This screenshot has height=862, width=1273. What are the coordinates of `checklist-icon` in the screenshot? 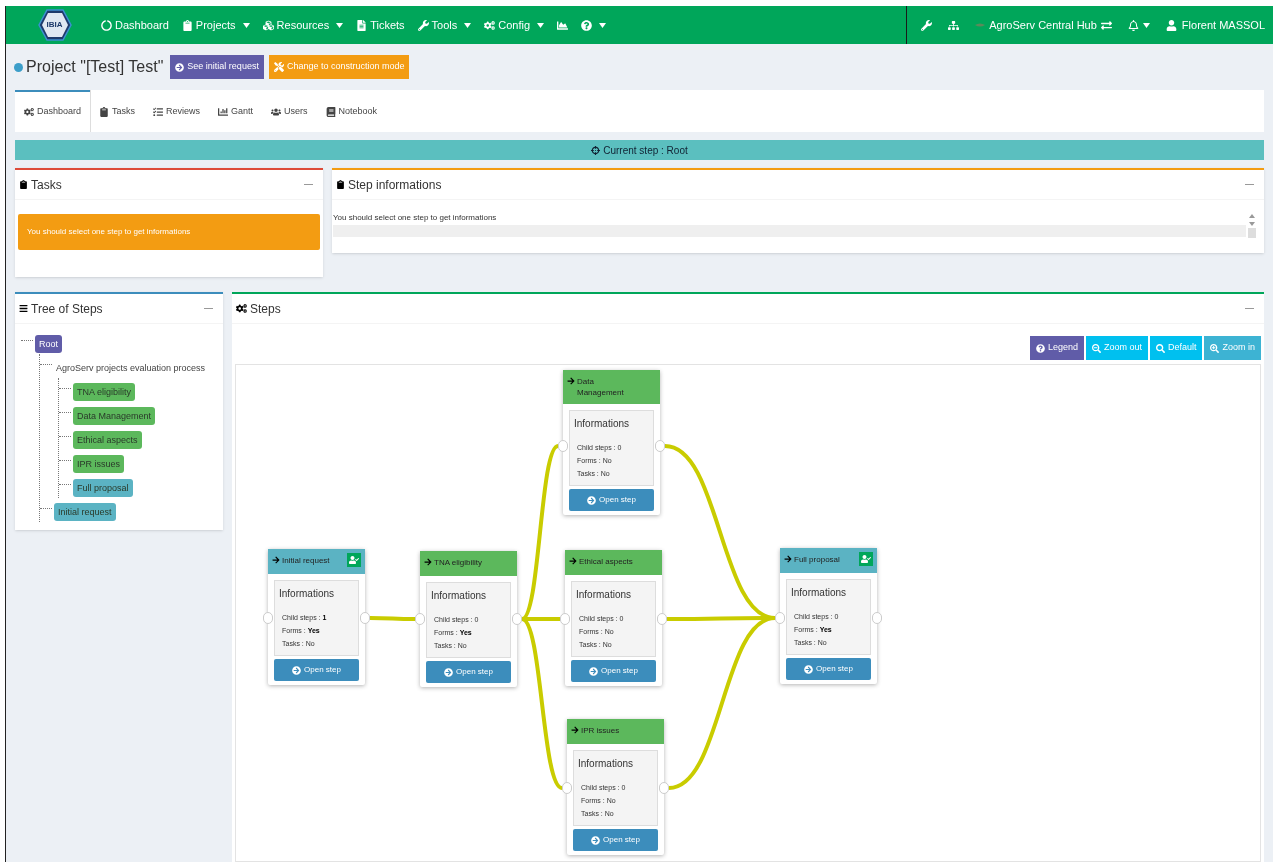 It's located at (158, 112).